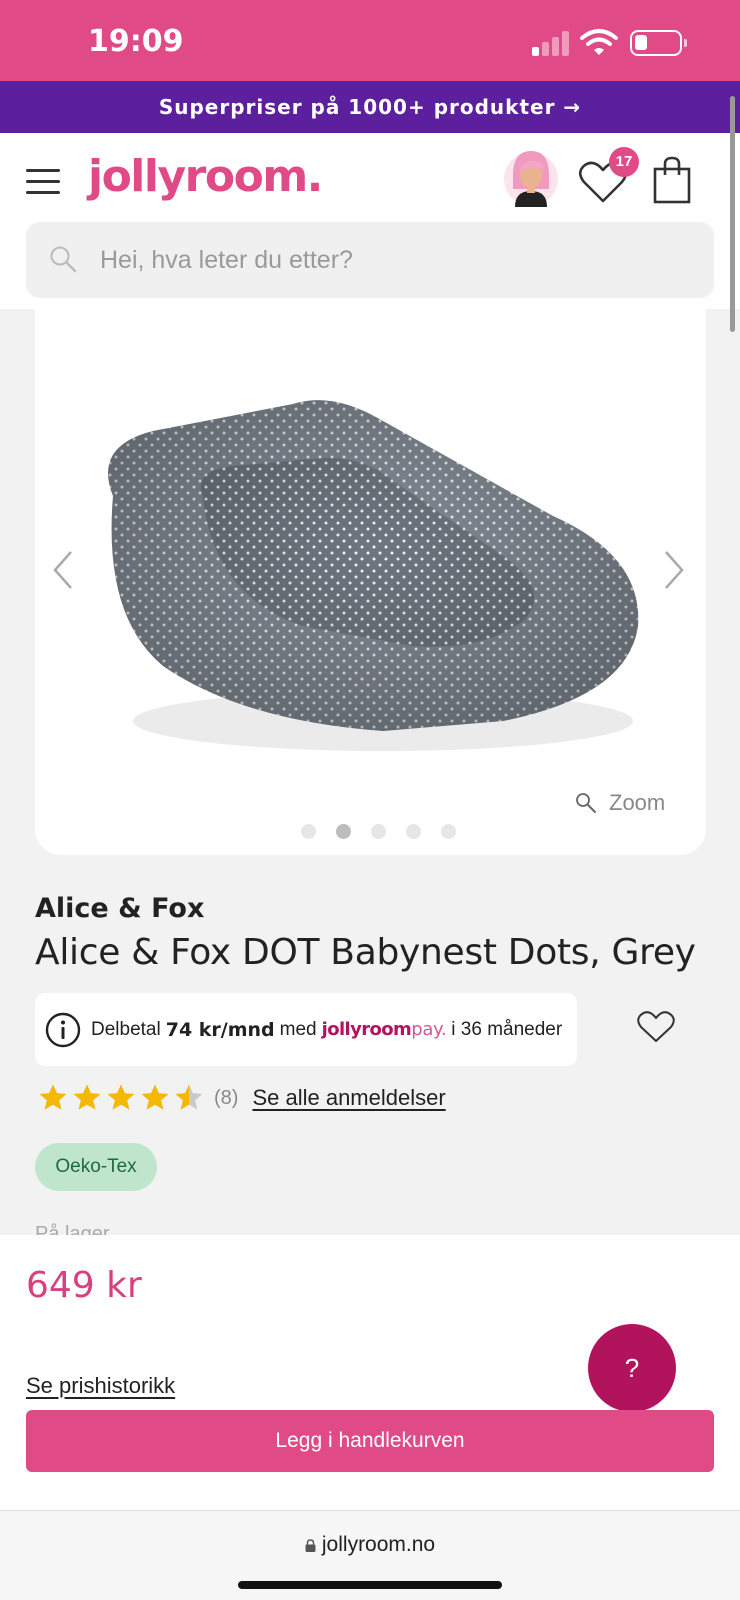 The image size is (740, 1600). I want to click on zoom-button: Zoom, so click(620, 803).